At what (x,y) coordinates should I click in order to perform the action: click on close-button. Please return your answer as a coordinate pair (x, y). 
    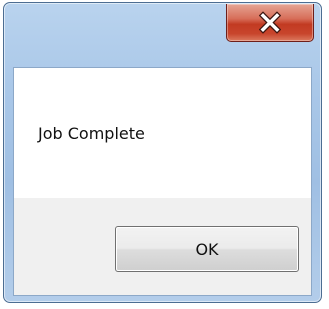
    Looking at the image, I should click on (270, 23).